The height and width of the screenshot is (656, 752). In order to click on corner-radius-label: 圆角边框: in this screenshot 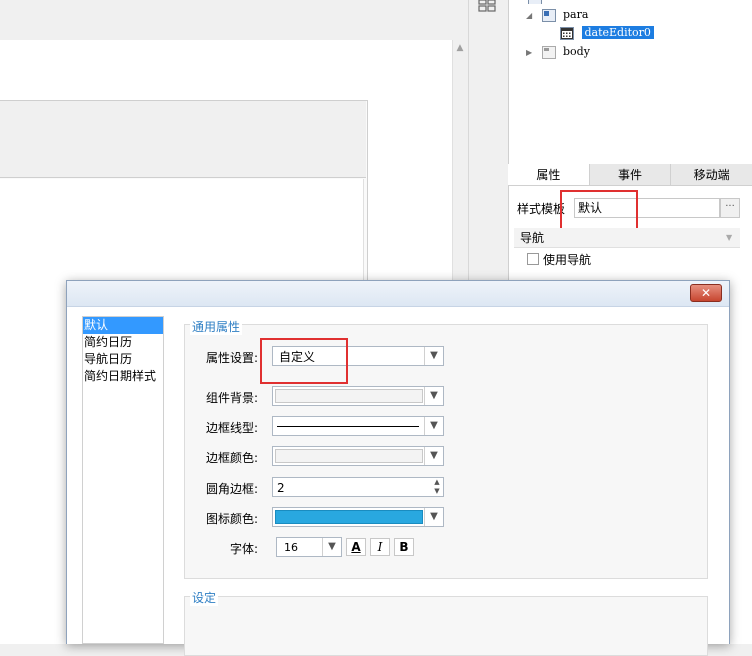, I will do `click(231, 489)`.